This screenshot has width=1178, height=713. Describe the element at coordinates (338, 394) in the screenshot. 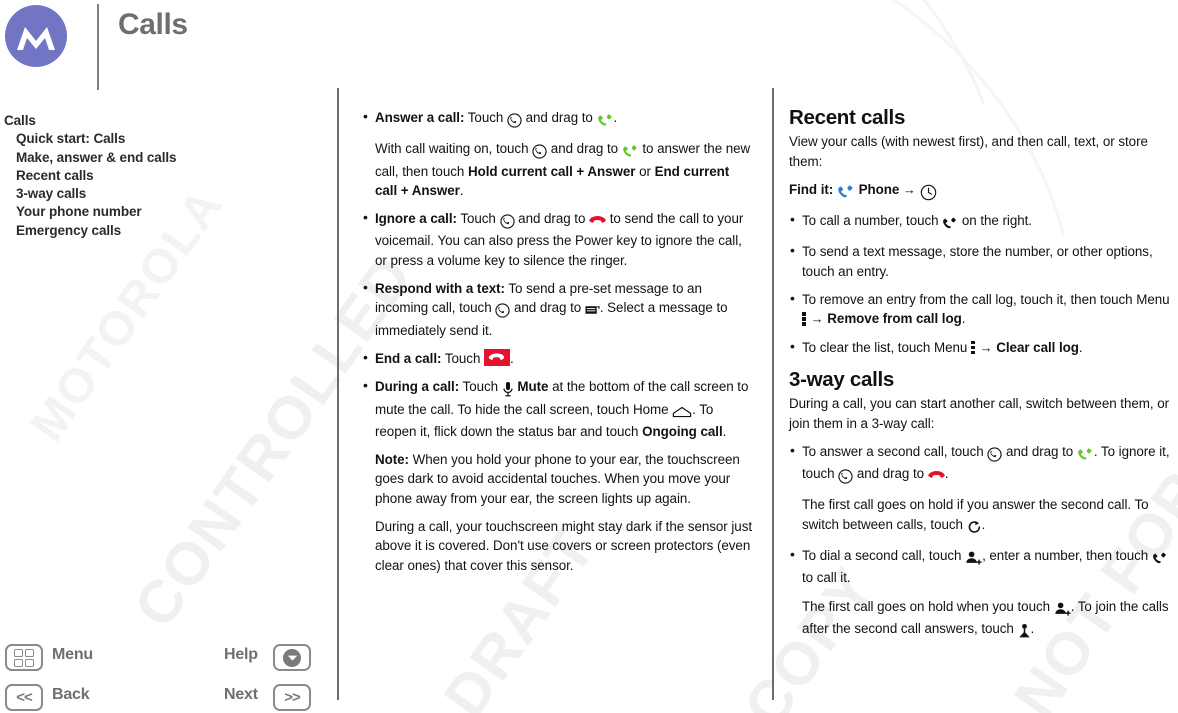

I see `column-divider-left` at that location.